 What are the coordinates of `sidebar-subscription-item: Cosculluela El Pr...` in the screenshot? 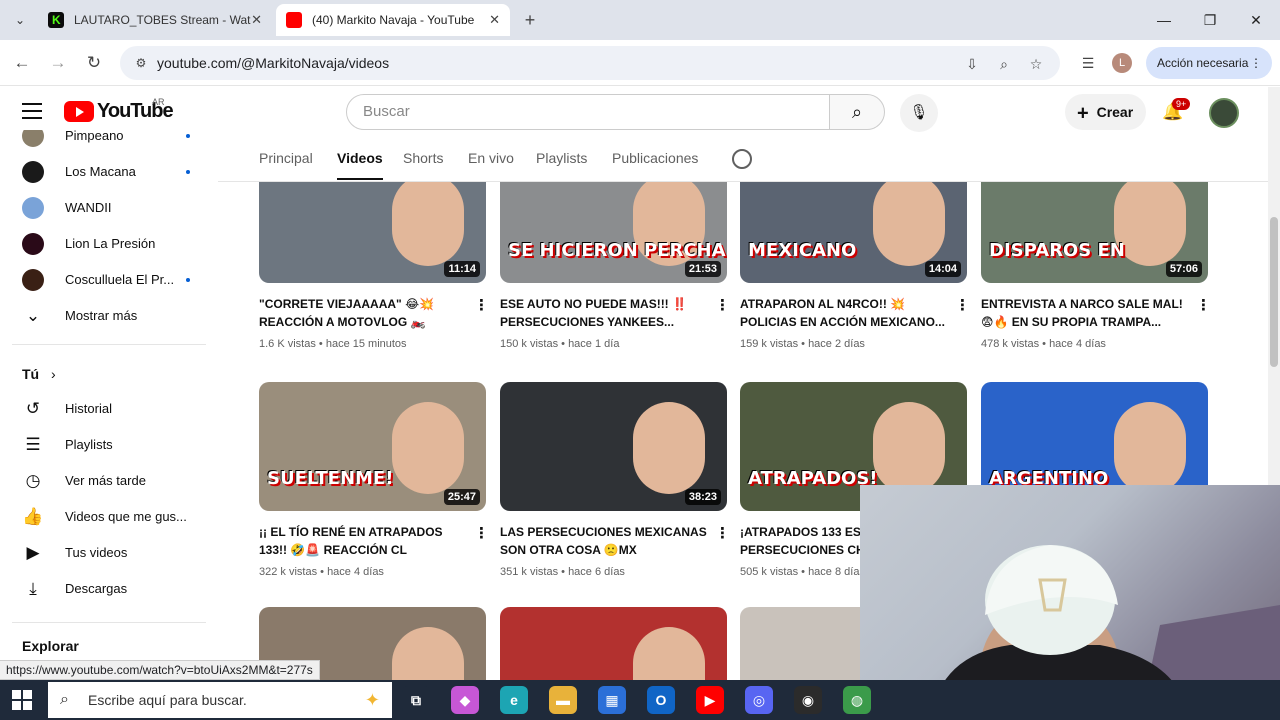 It's located at (109, 280).